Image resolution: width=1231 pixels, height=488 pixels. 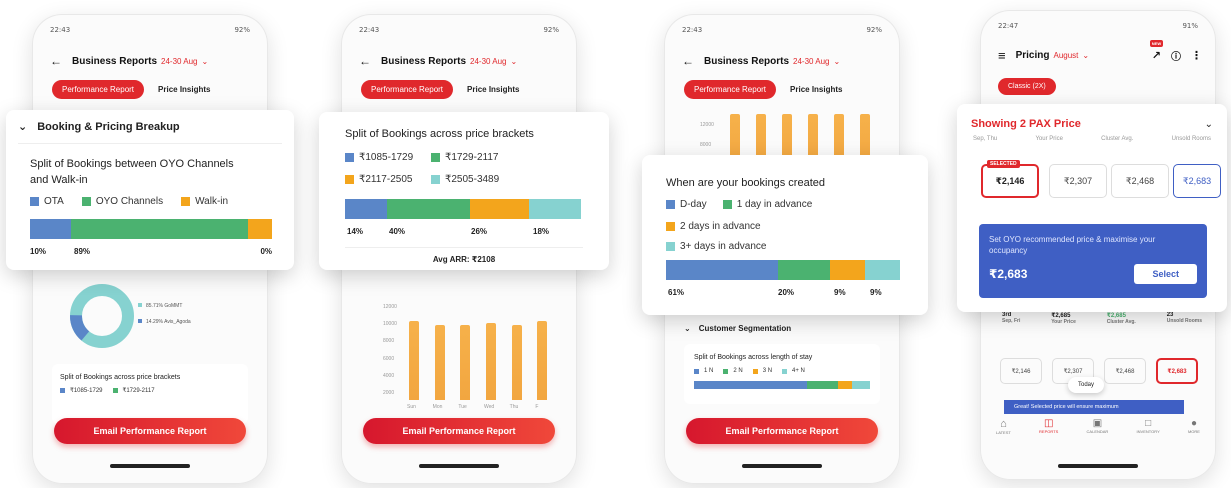 What do you see at coordinates (1078, 181) in the screenshot?
I see `price-option: ₹2,307` at bounding box center [1078, 181].